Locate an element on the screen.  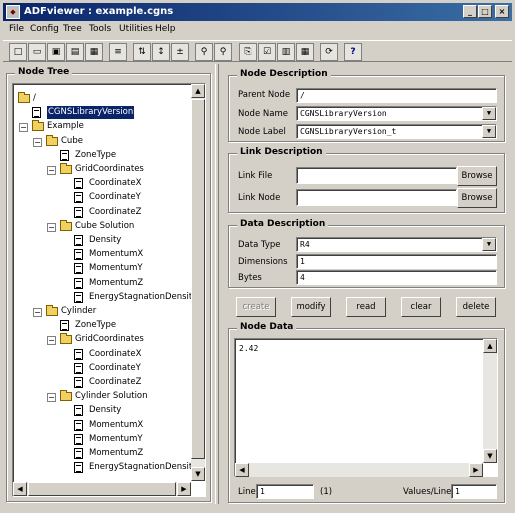
tree-scroll-thumb is located at coordinates (198, 279).